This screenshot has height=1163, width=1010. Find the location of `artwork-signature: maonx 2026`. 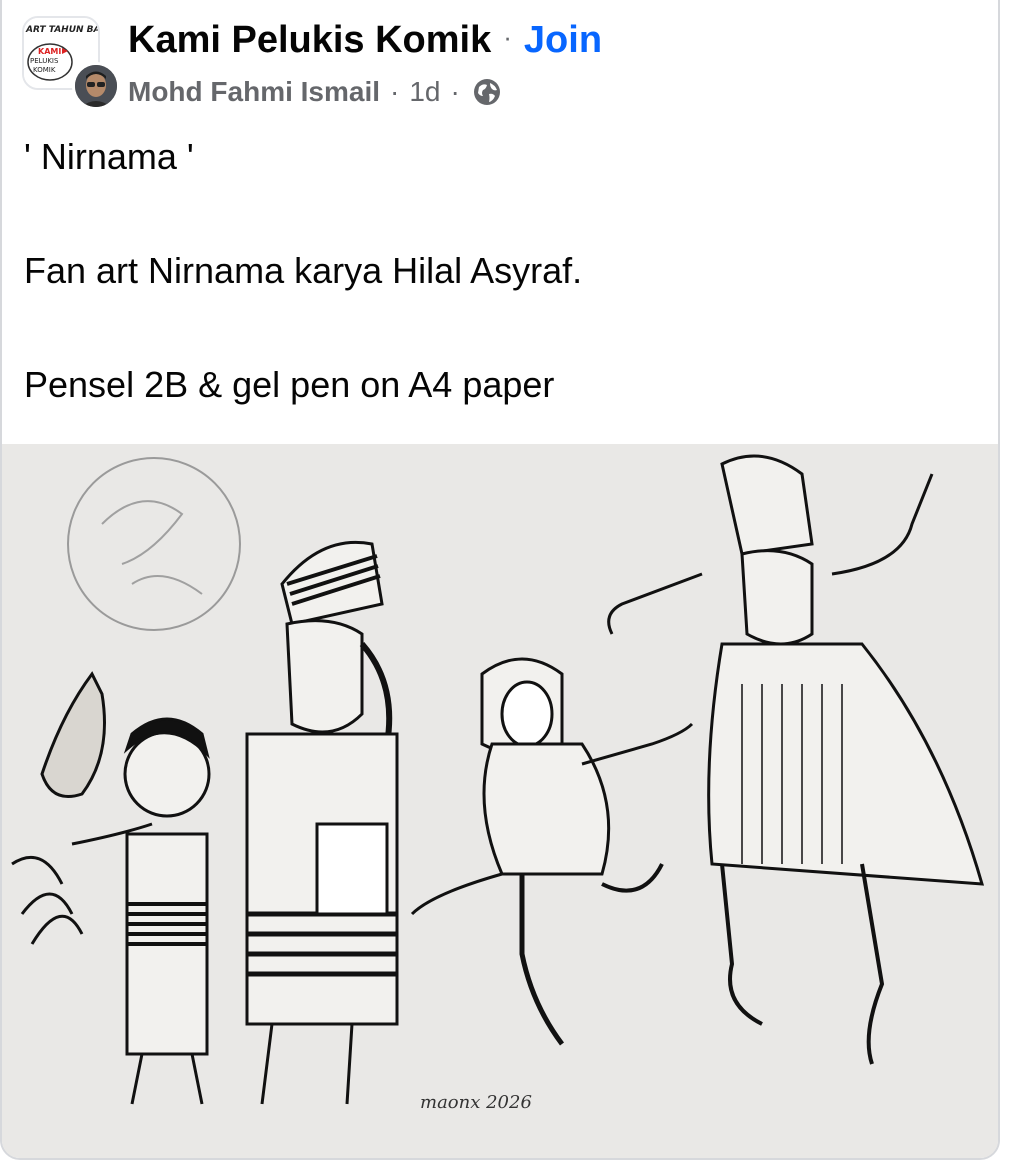

artwork-signature: maonx 2026 is located at coordinates (476, 1102).